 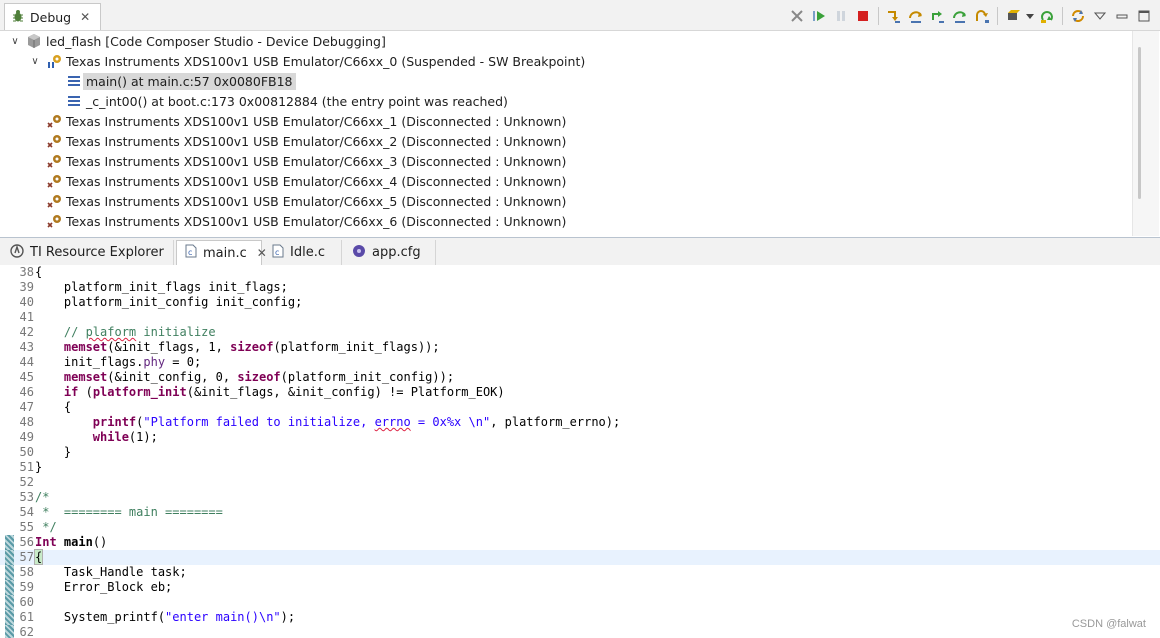 I want to click on tab-idle-c: c Idle.c, so click(x=303, y=252).